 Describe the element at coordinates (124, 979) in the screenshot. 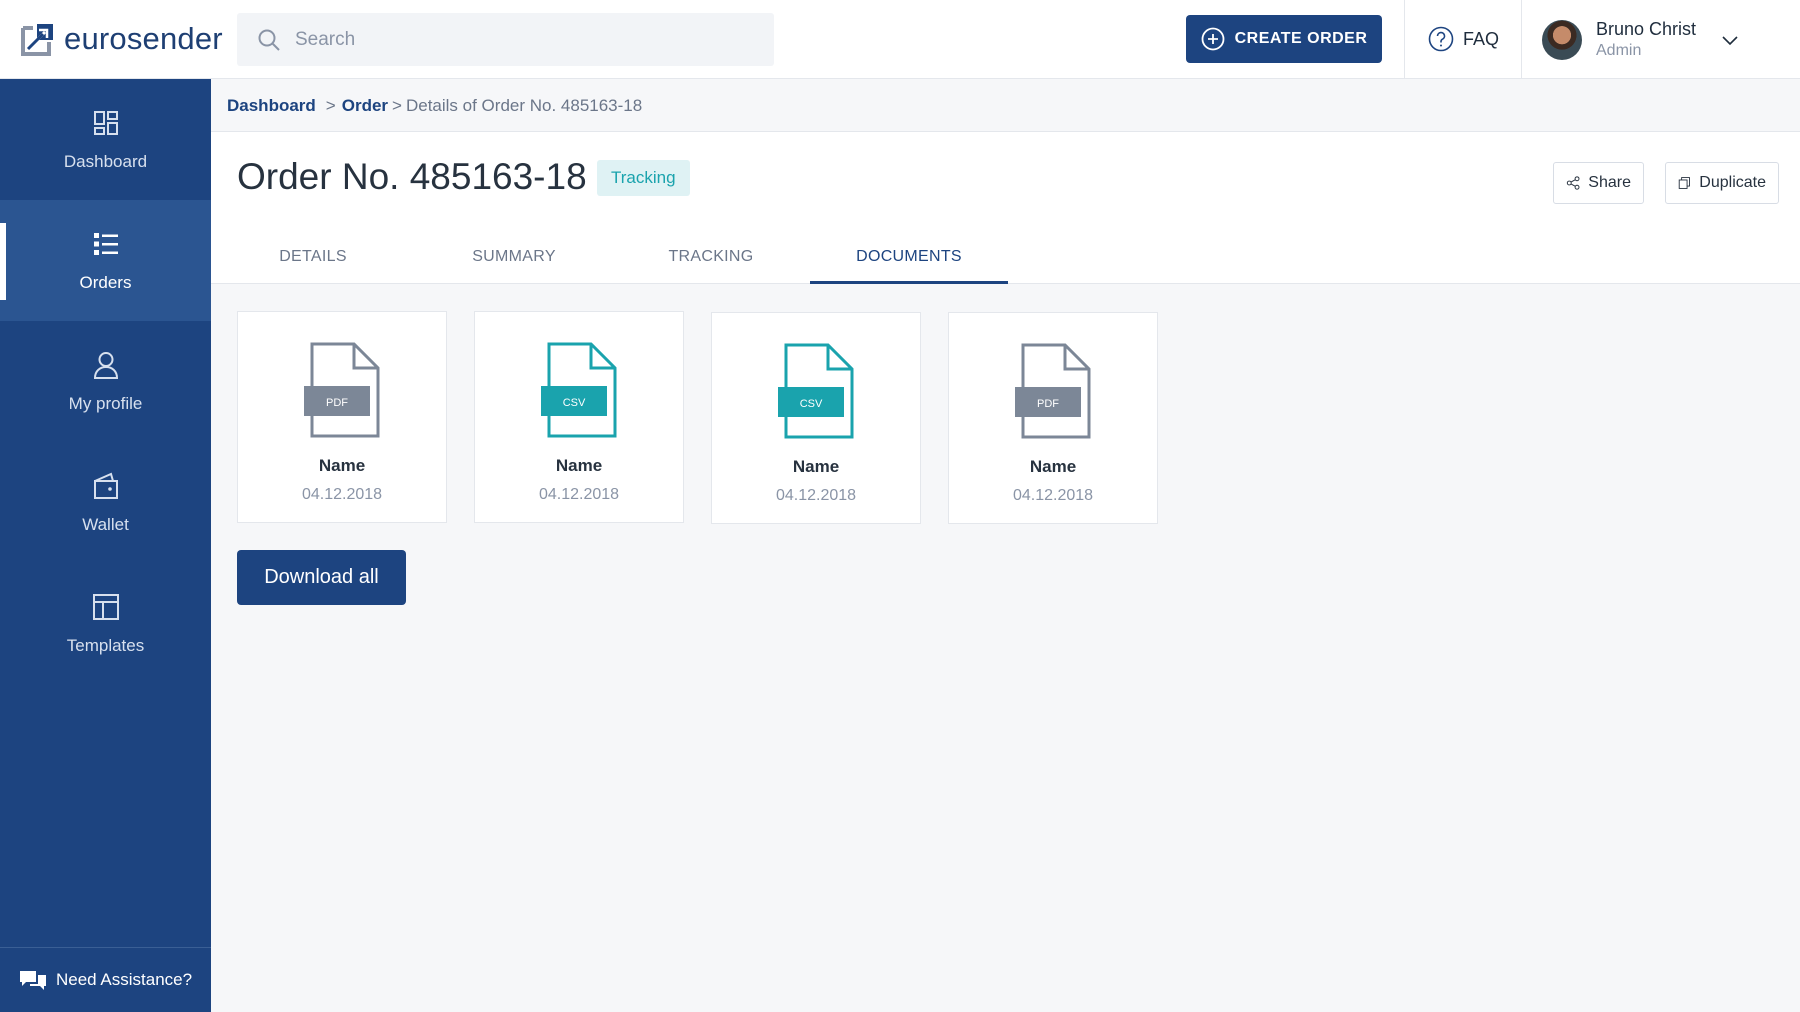

I see `need-assistance-label: Need Assistance?` at that location.